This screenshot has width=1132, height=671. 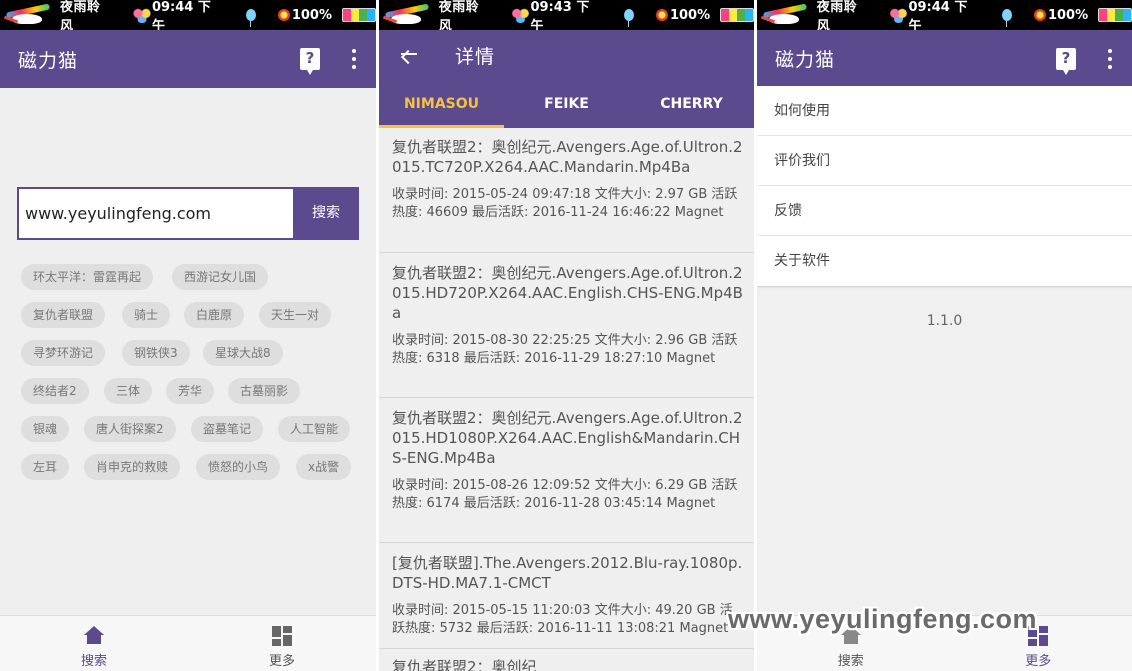 I want to click on back-arrow-icon, so click(x=409, y=54).